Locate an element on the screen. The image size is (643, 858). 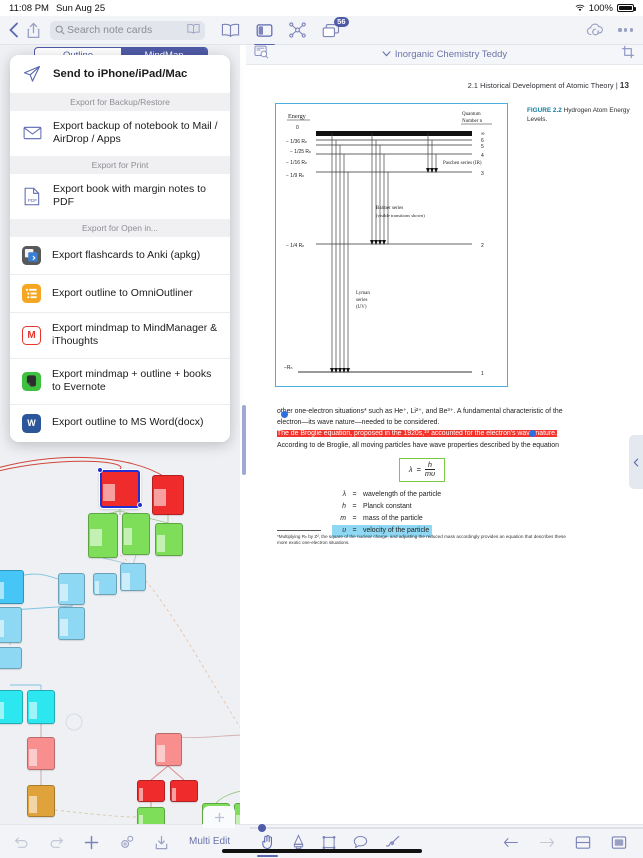
prev-page-icon is located at coordinates (511, 842).